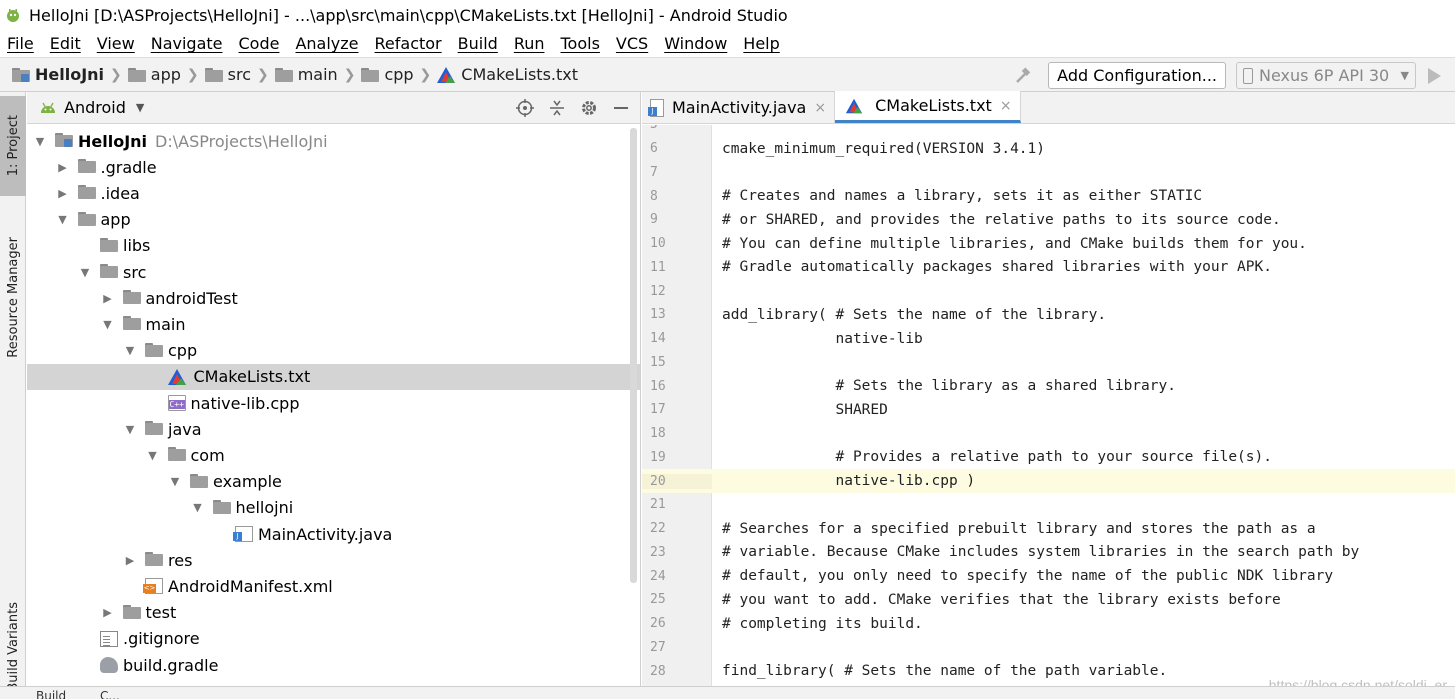  Describe the element at coordinates (318, 74) in the screenshot. I see `breadcrumb-item: main ❯` at that location.